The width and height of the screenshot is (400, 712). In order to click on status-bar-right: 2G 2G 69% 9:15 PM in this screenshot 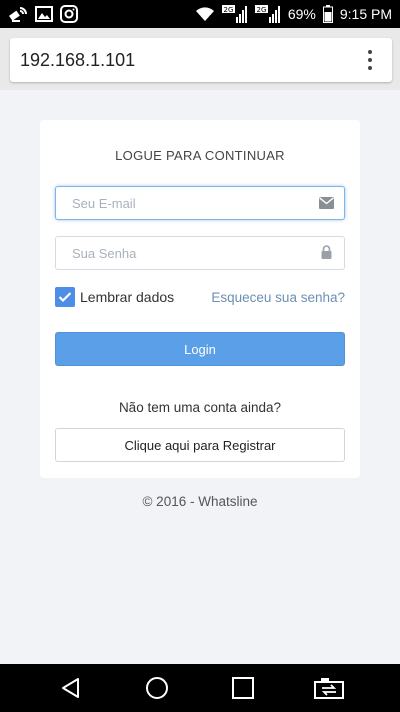, I will do `click(293, 14)`.